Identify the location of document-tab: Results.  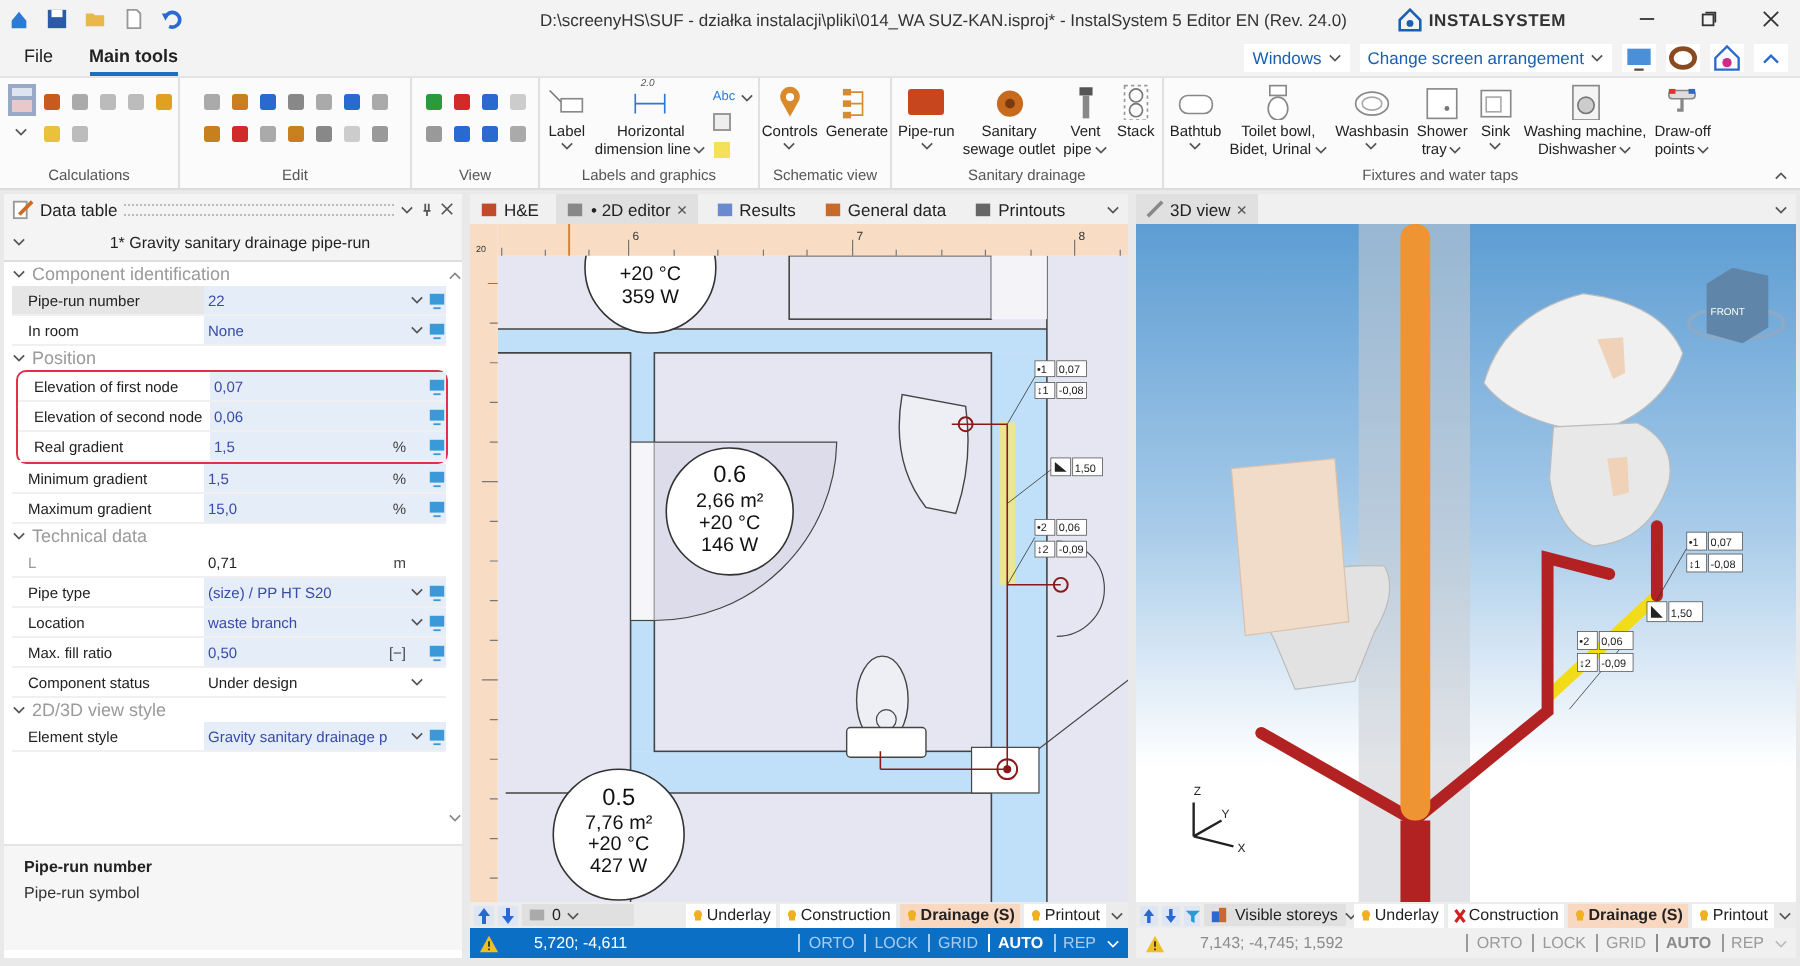
(755, 209).